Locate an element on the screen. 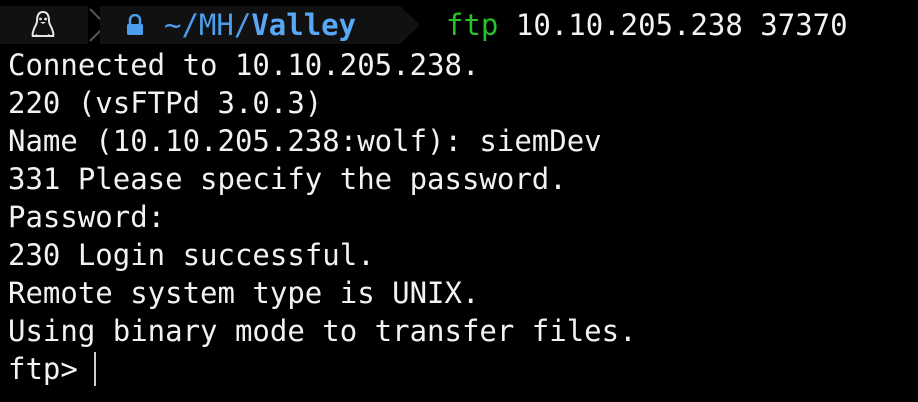 The height and width of the screenshot is (402, 918). output-line: Remote system type is UNIX. is located at coordinates (244, 293).